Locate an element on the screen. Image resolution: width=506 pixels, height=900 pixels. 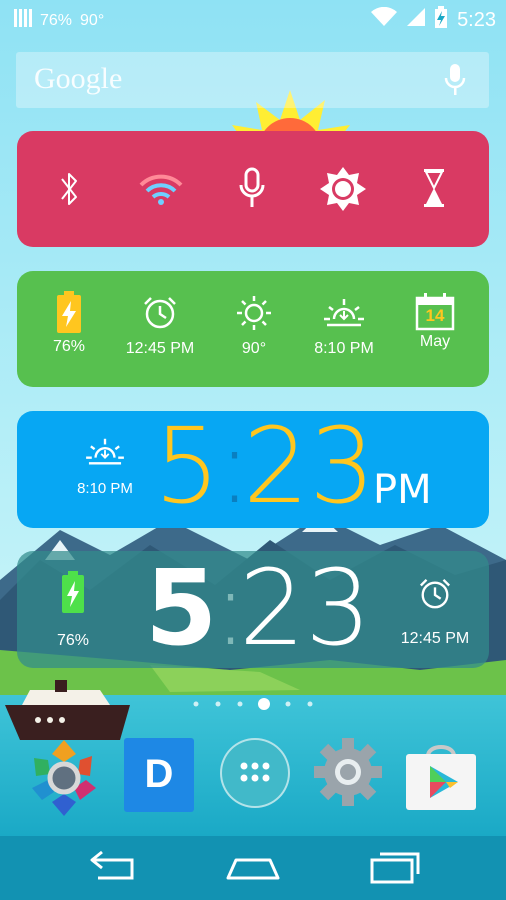
back-icon is located at coordinates (112, 865).